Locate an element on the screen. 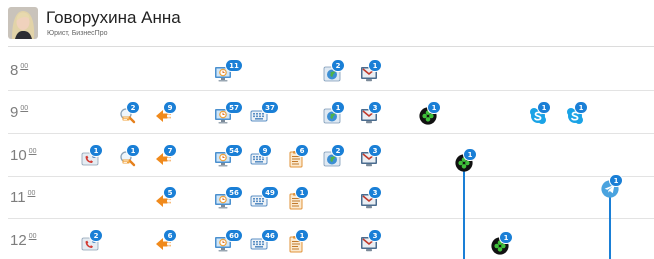 The image size is (654, 259). activity-keyboard: 49 is located at coordinates (264, 199).